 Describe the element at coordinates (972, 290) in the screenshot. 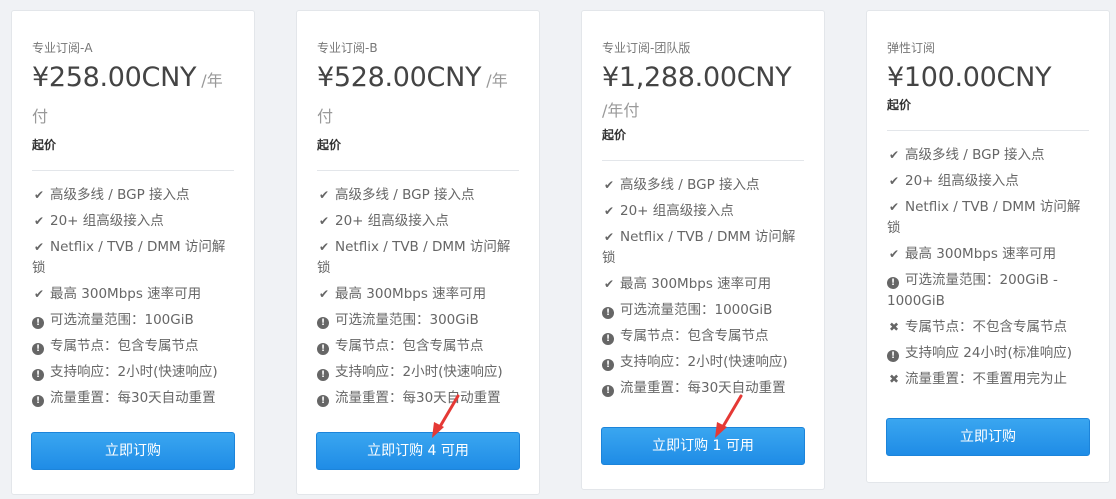

I see `feature-text: 可选流量范围：200GiB - 1000GiB` at that location.